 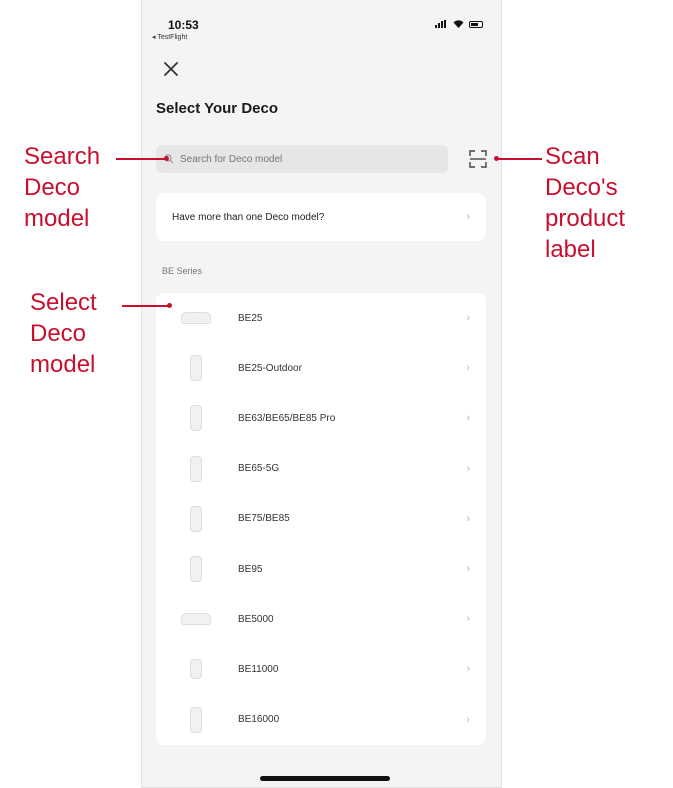 What do you see at coordinates (321, 368) in the screenshot?
I see `model-item-be25-outdoor: BE25-Outdoor ›` at bounding box center [321, 368].